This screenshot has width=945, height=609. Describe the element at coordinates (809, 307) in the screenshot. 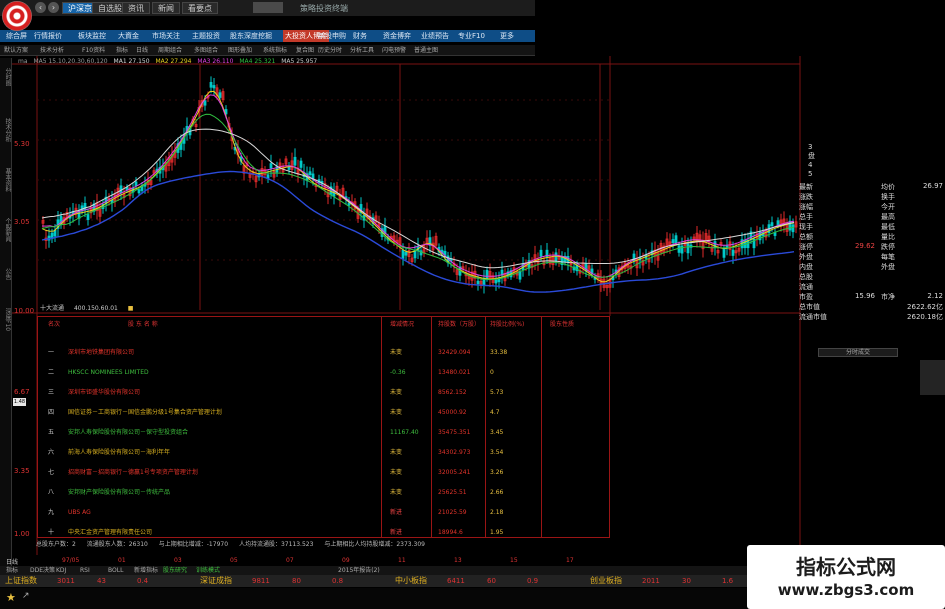

I see `quote-label: 总市值` at that location.